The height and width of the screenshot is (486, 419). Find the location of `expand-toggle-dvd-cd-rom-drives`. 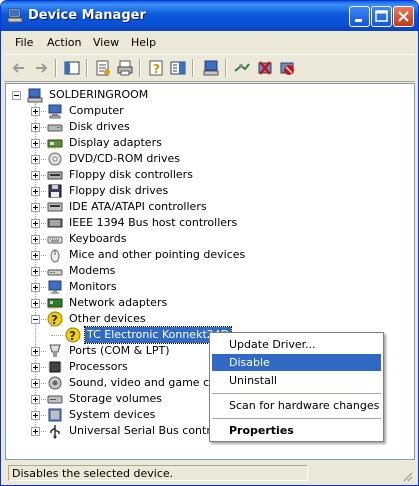

expand-toggle-dvd-cd-rom-drives is located at coordinates (35, 159).